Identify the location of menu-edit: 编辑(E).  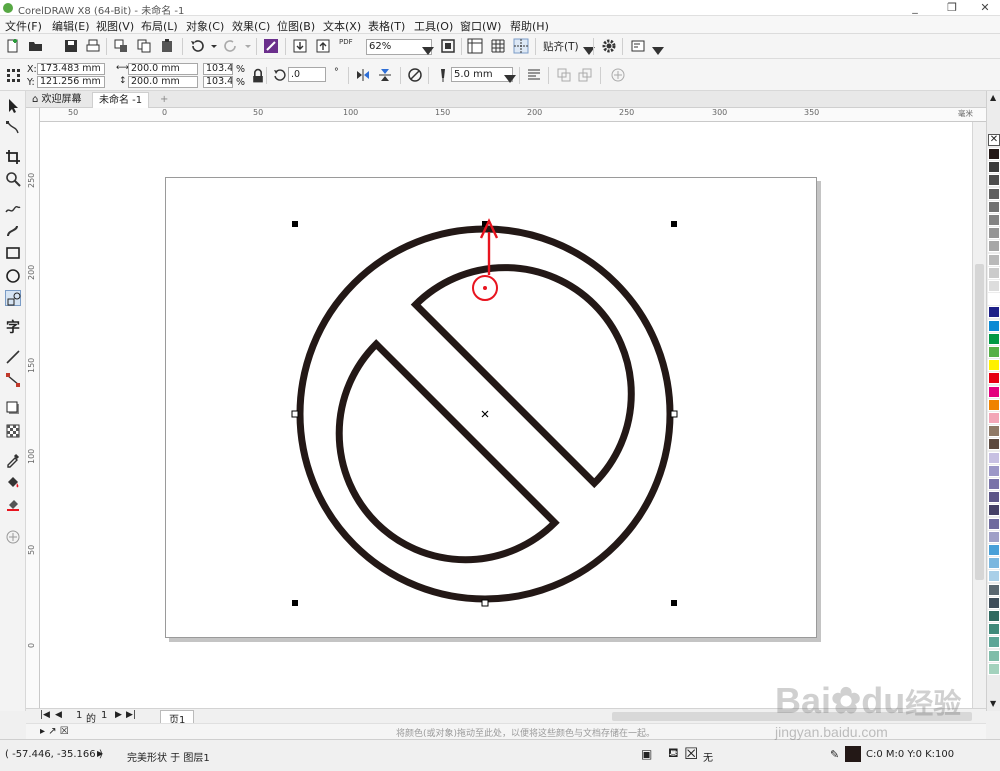
(71, 26).